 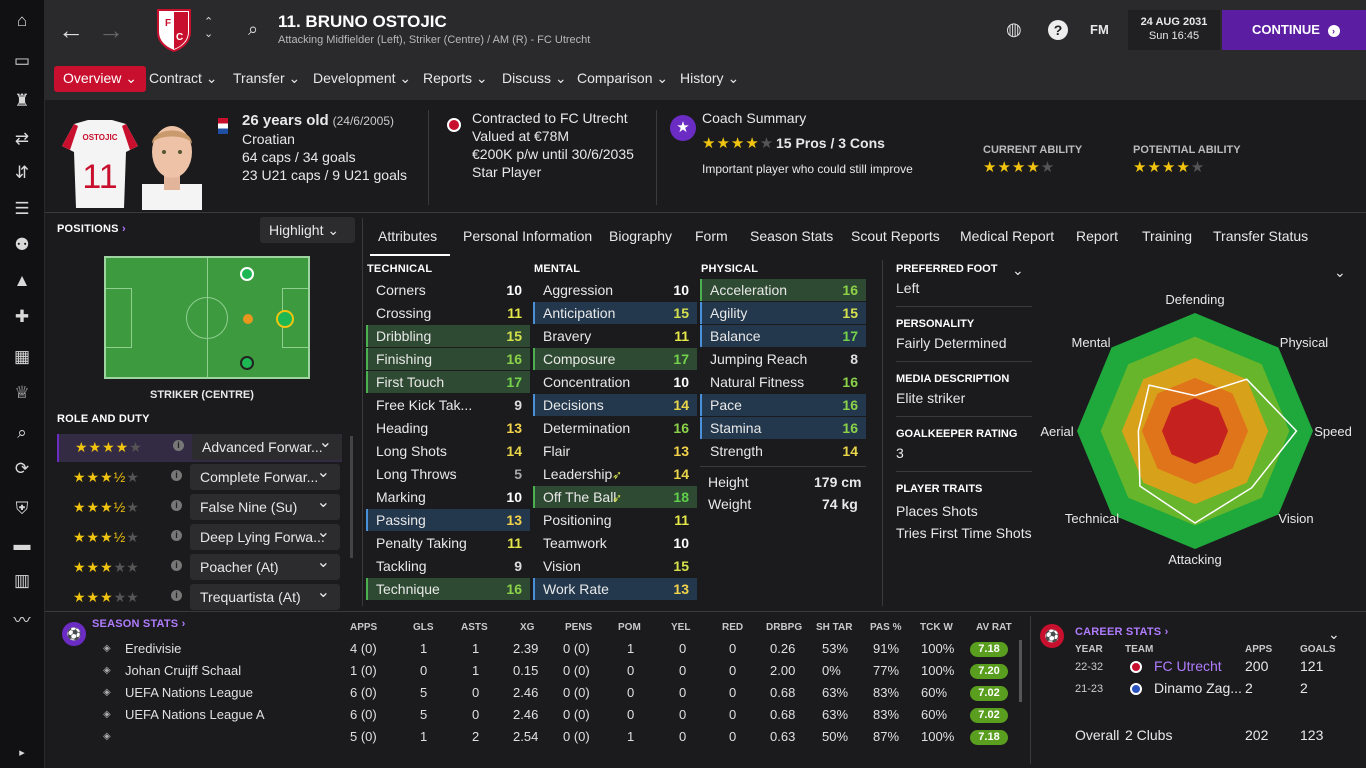 What do you see at coordinates (527, 236) in the screenshot?
I see `subtab-personal-information: Personal Information` at bounding box center [527, 236].